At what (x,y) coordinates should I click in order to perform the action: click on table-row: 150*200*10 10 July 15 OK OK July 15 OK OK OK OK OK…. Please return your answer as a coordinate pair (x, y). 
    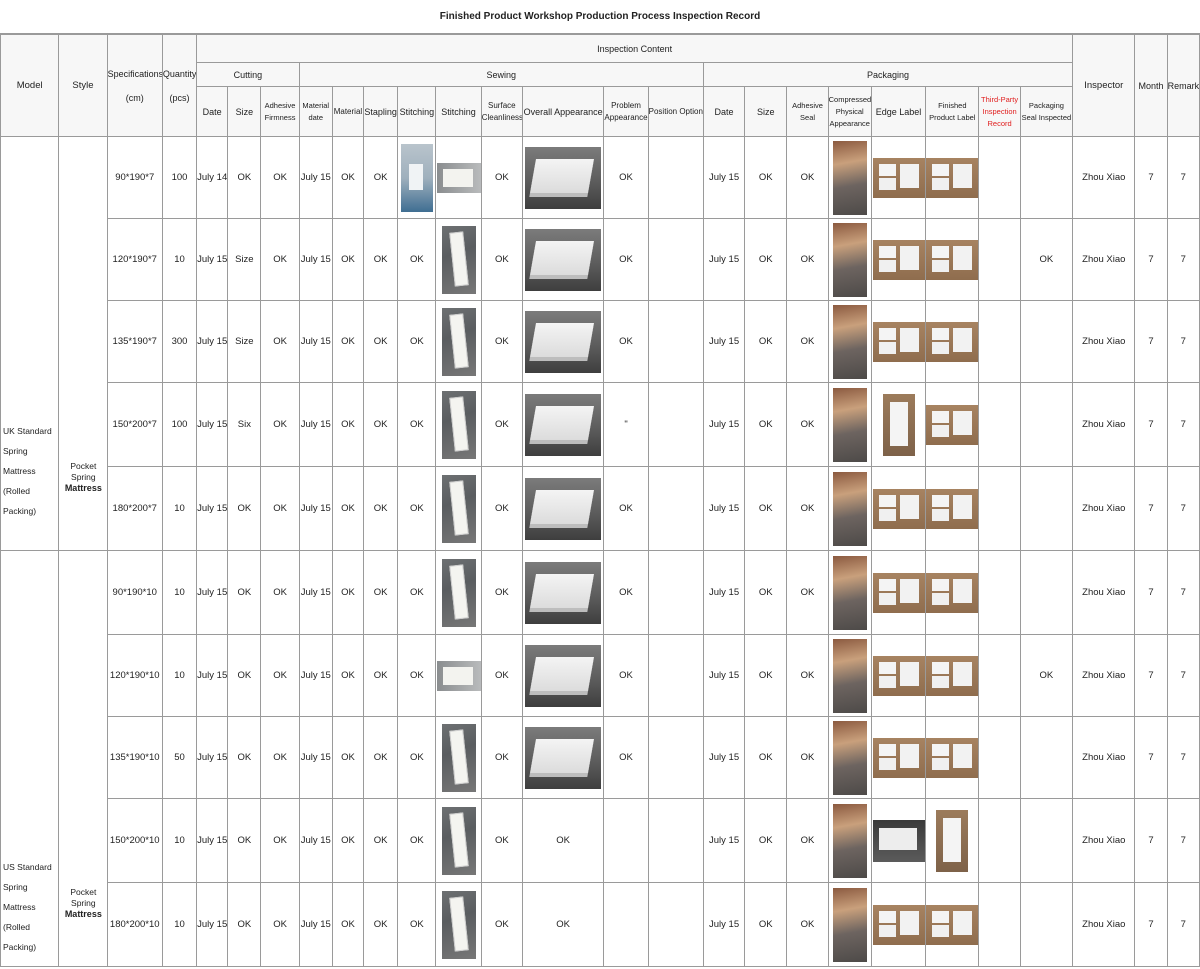
    Looking at the image, I should click on (600, 840).